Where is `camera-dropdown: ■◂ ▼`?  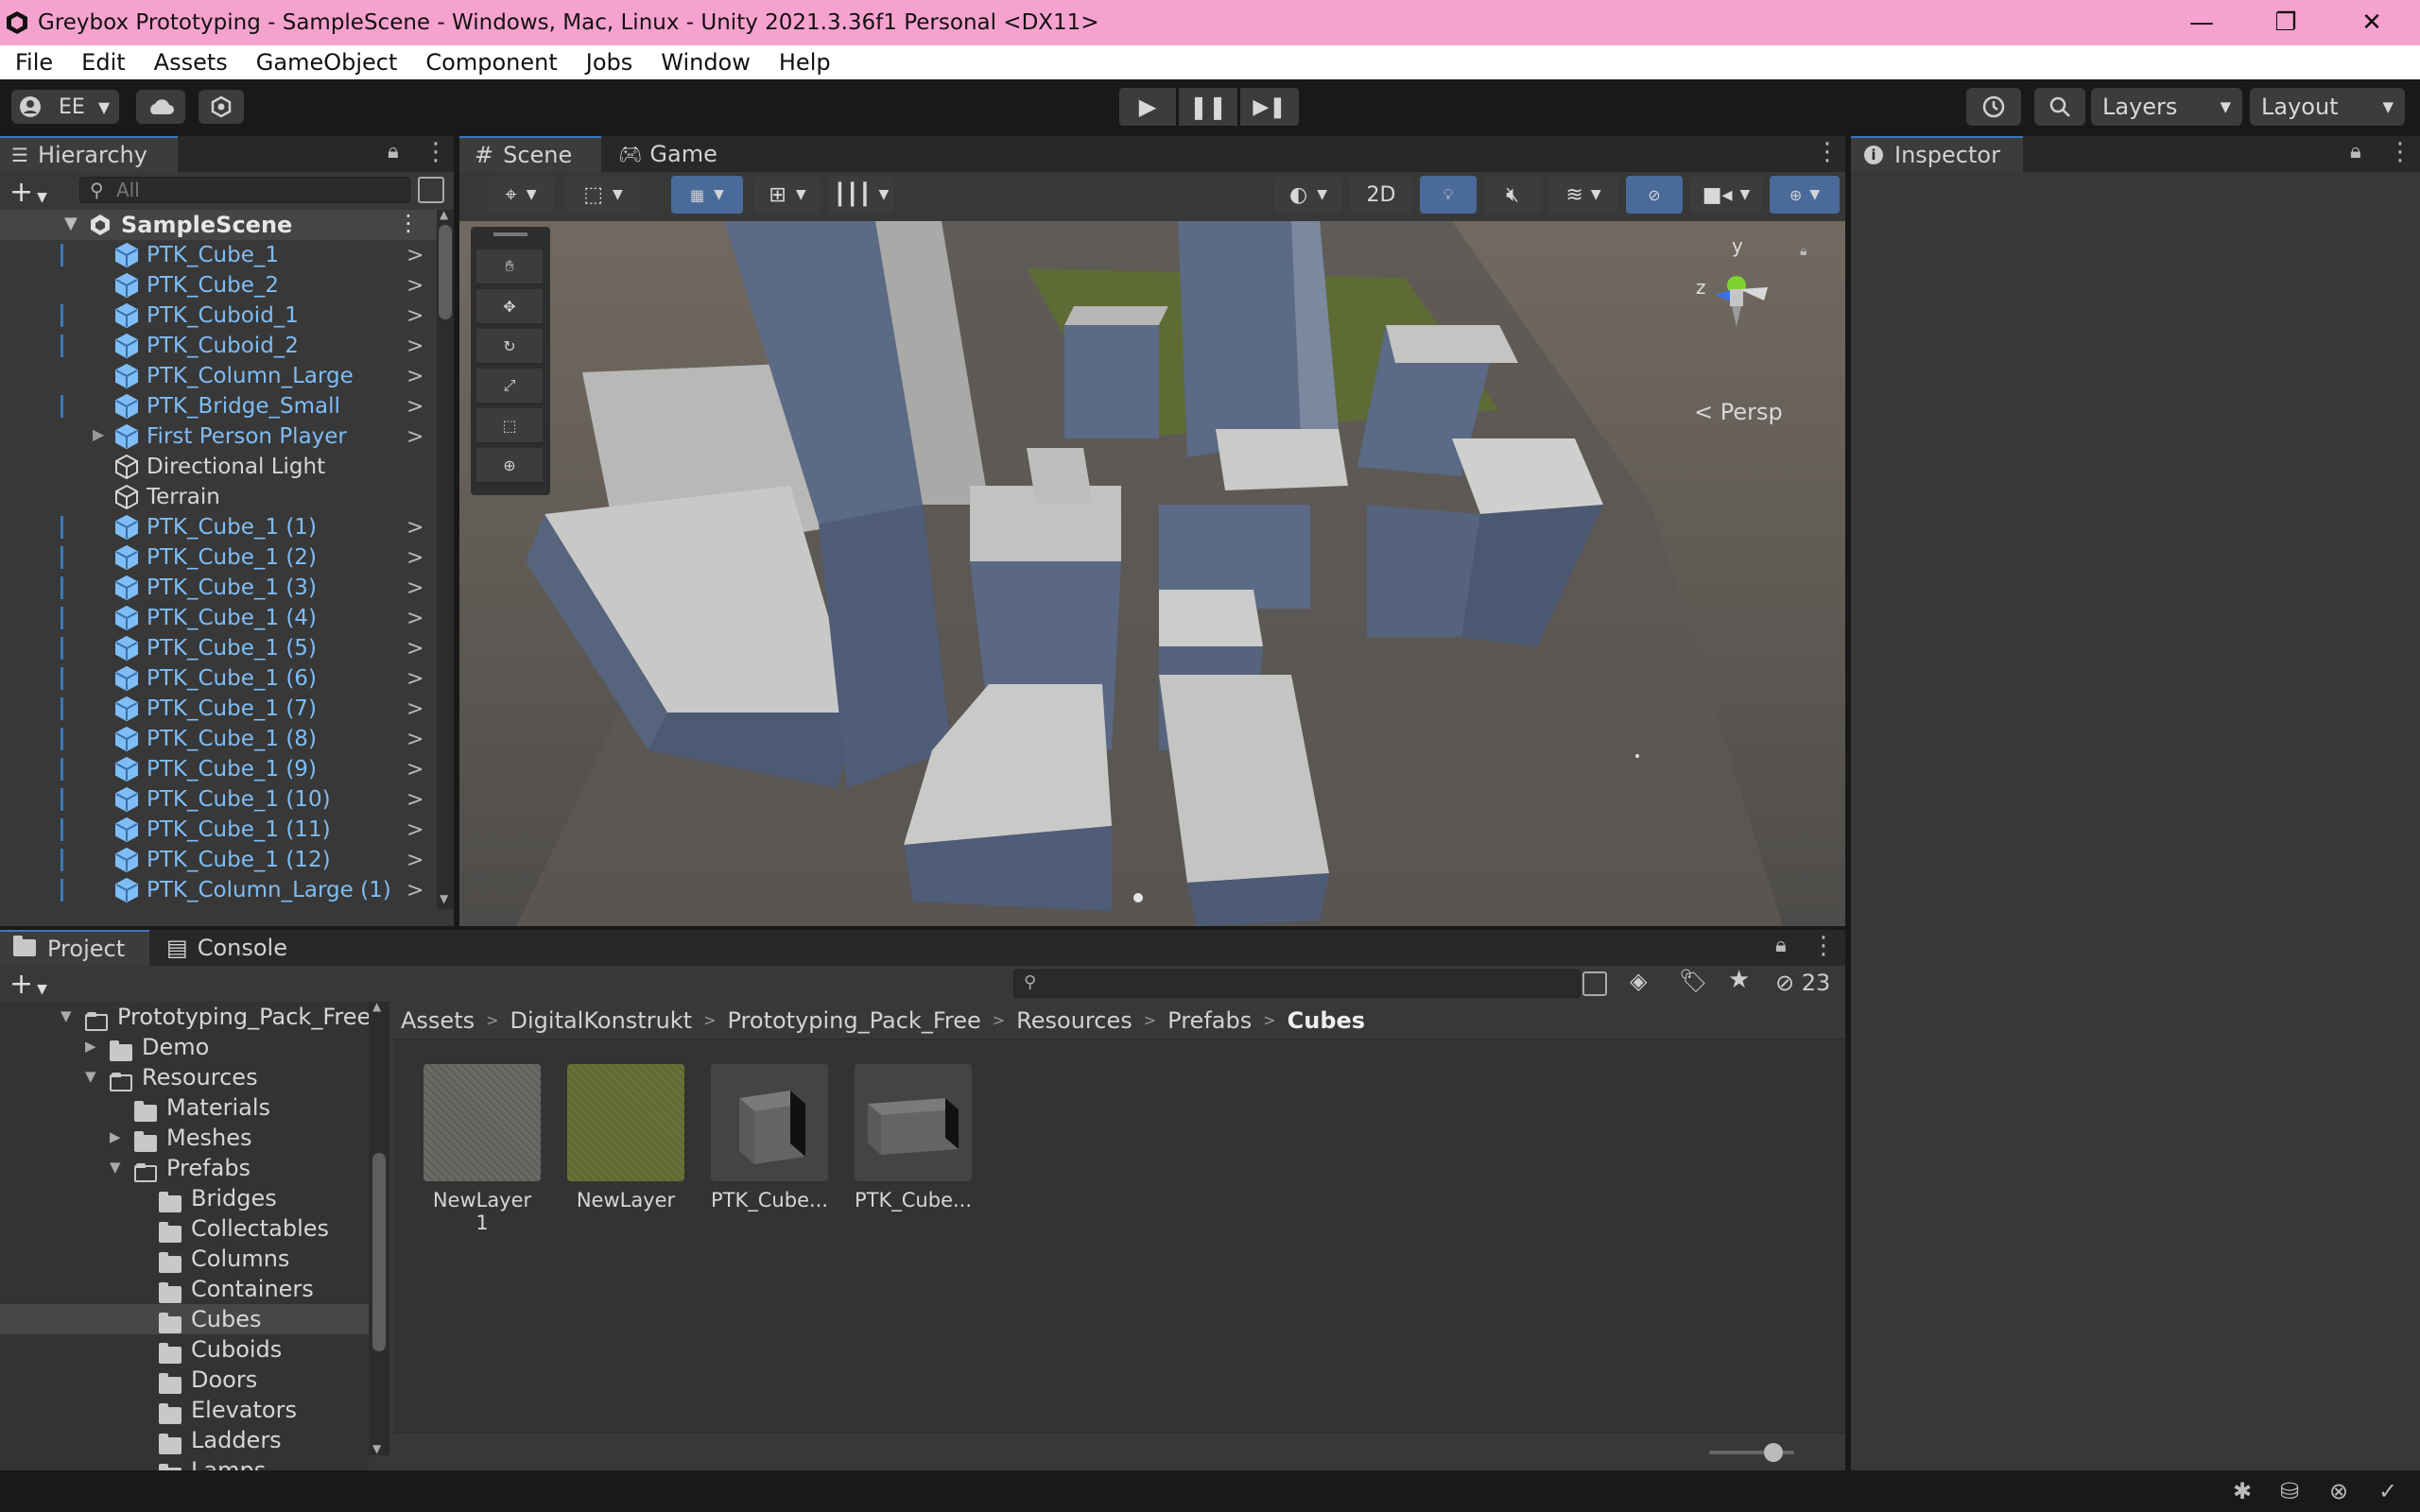
camera-dropdown: ■◂ ▼ is located at coordinates (1726, 195).